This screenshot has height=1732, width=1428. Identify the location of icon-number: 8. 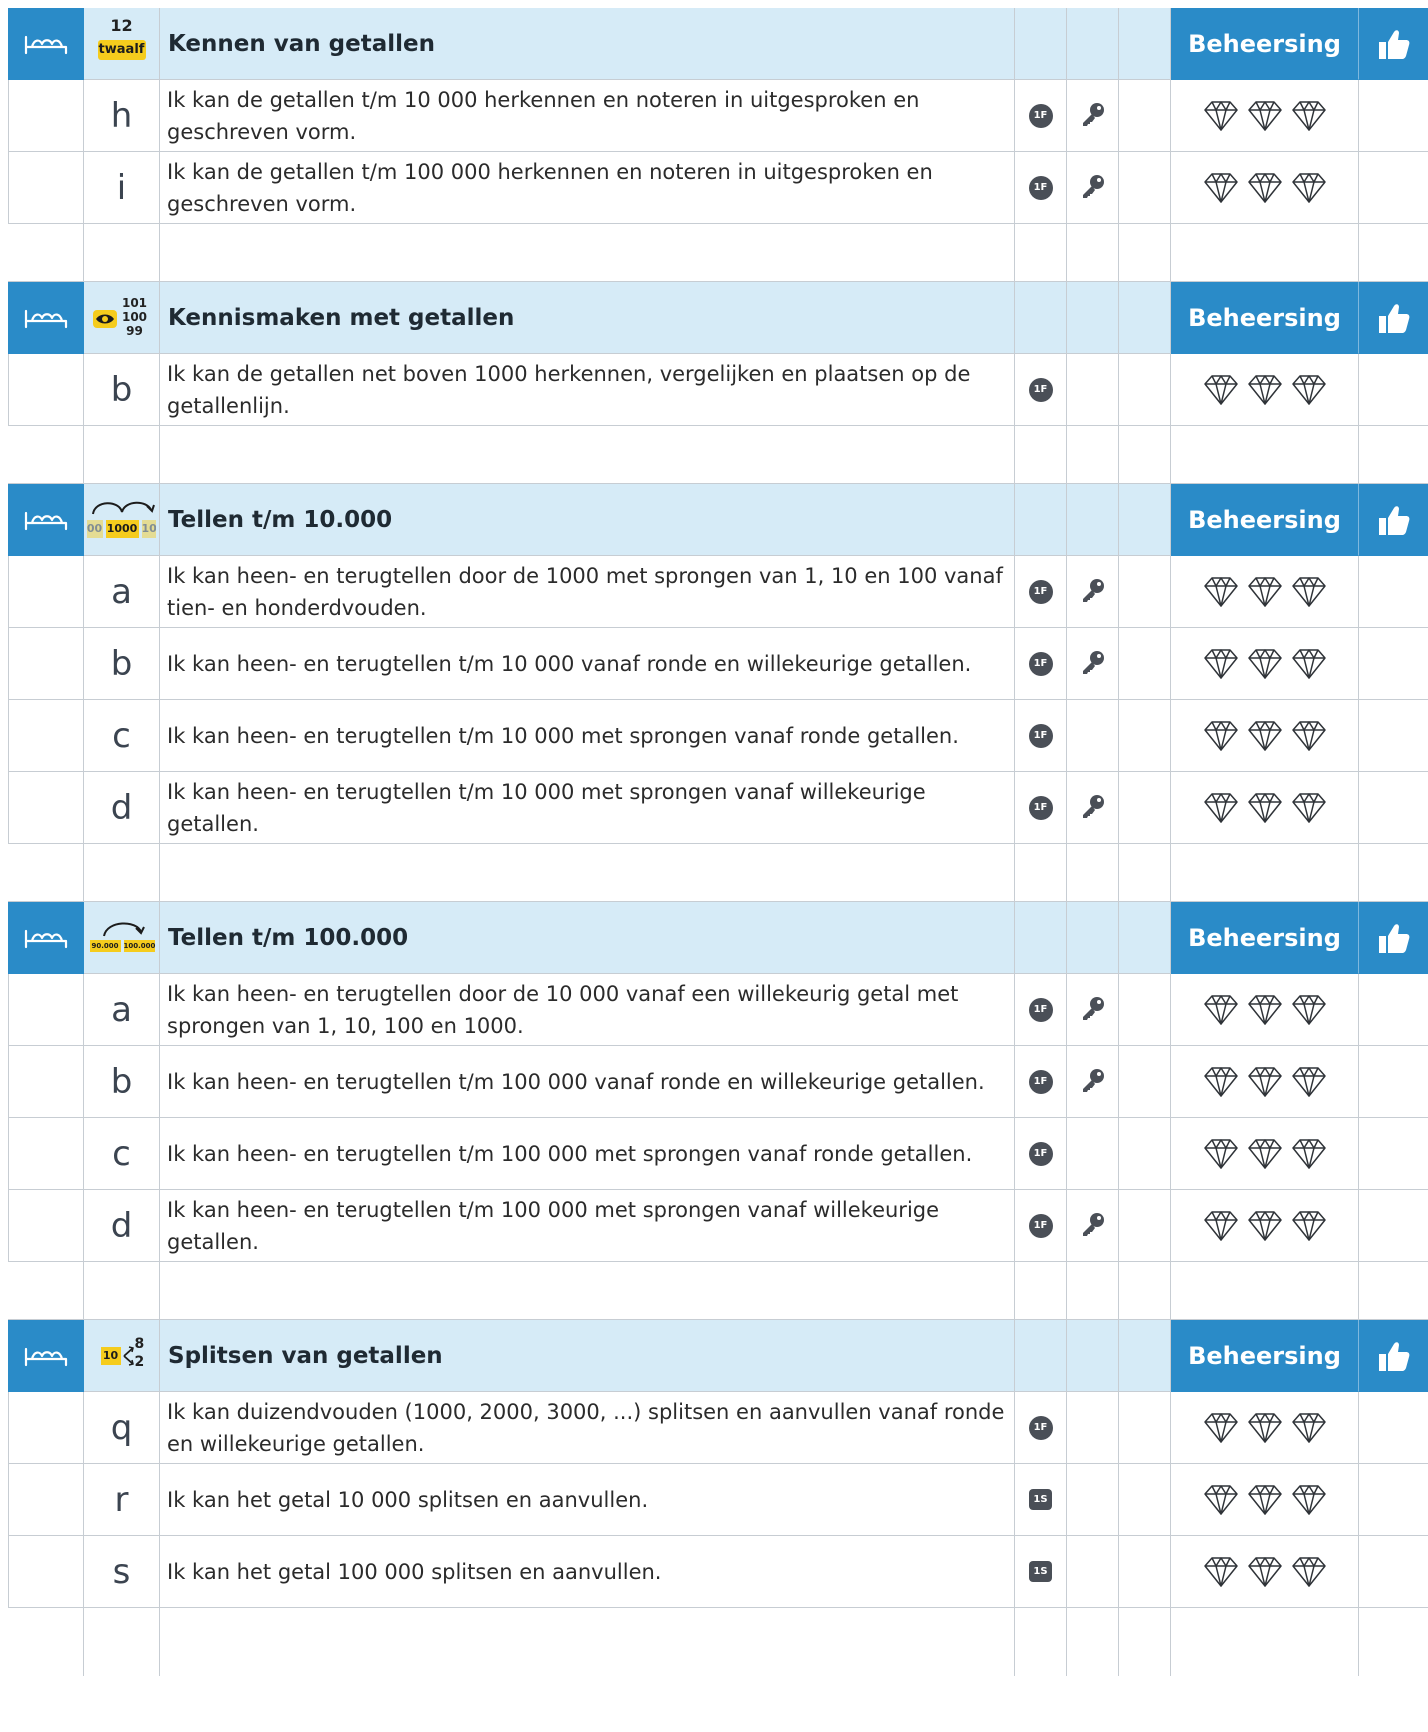
(139, 1343).